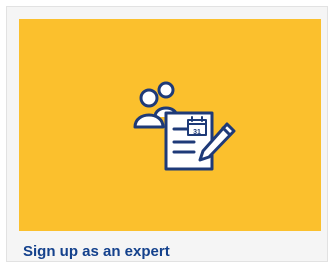  What do you see at coordinates (184, 126) in the screenshot?
I see `expert-signup-icon: 31` at bounding box center [184, 126].